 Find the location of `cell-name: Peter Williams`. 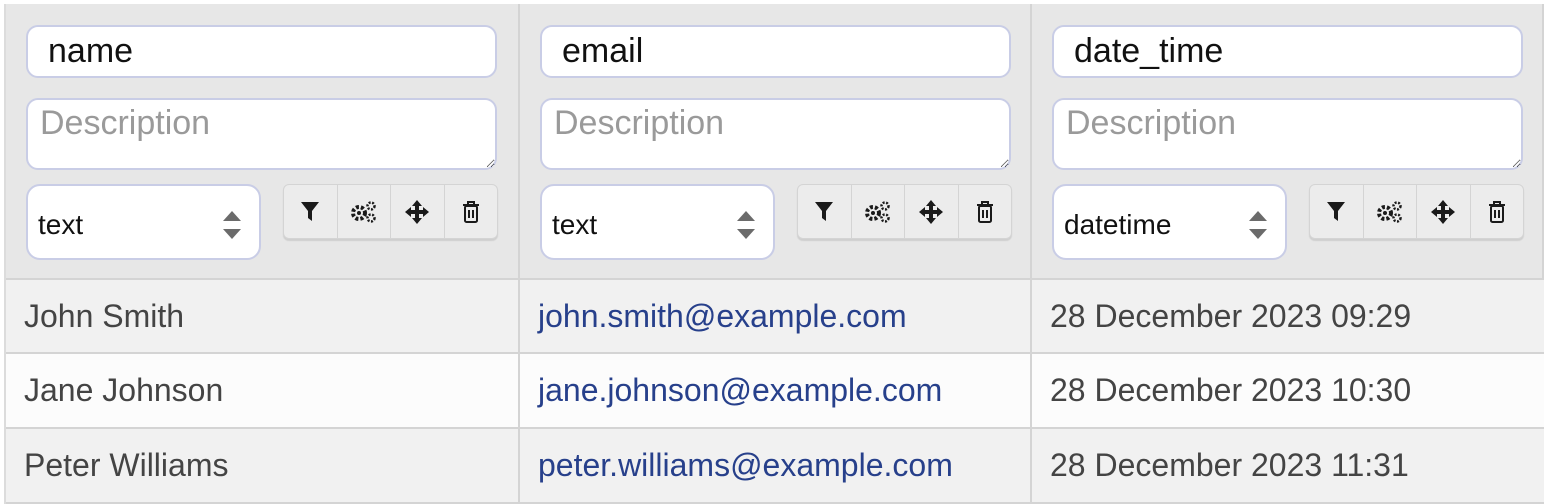

cell-name: Peter Williams is located at coordinates (263, 466).